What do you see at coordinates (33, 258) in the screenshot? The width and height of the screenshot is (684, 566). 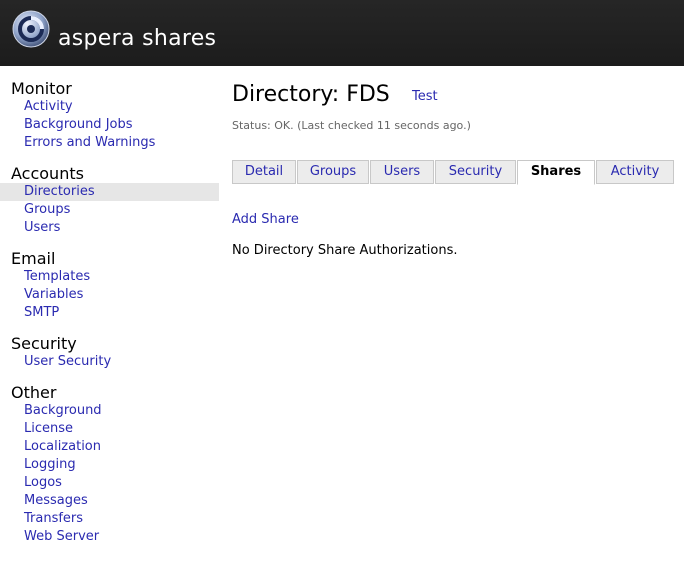 I see `section-title: Email` at bounding box center [33, 258].